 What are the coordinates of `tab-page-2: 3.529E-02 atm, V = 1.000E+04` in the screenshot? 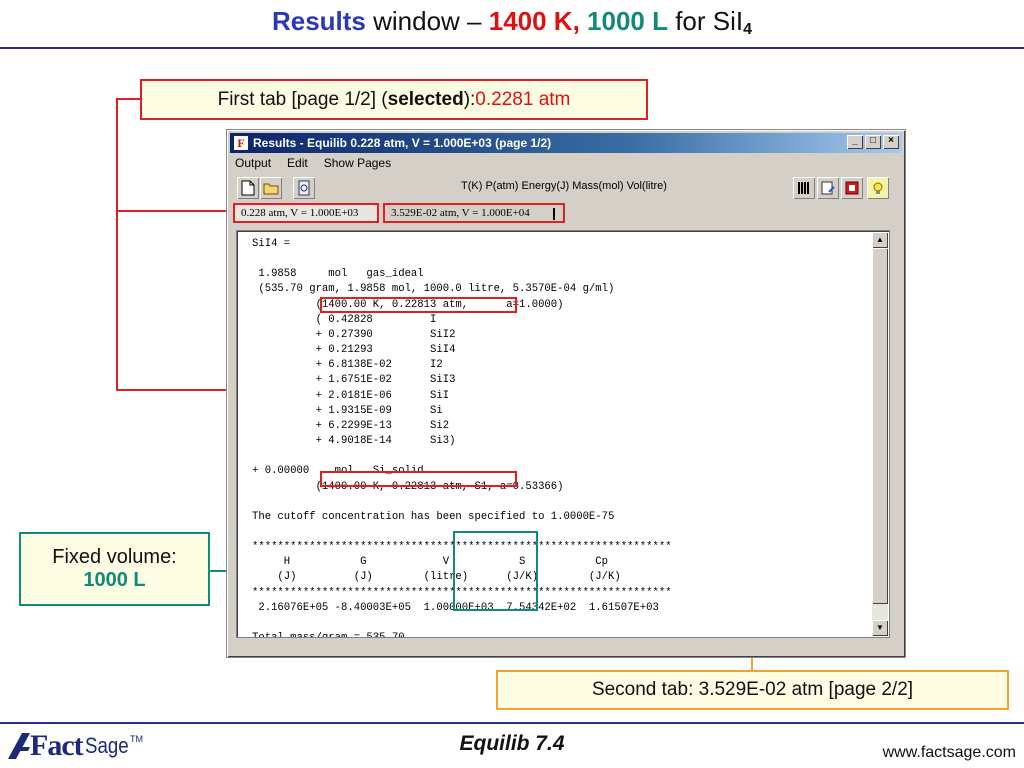 It's located at (474, 213).